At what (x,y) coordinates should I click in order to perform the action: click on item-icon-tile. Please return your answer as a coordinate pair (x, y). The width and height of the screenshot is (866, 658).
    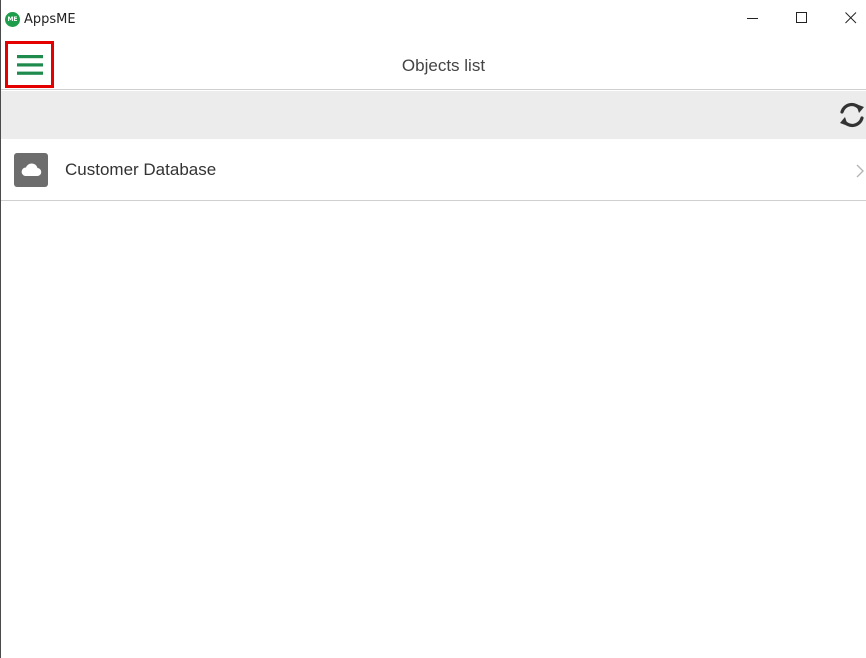
    Looking at the image, I should click on (31, 170).